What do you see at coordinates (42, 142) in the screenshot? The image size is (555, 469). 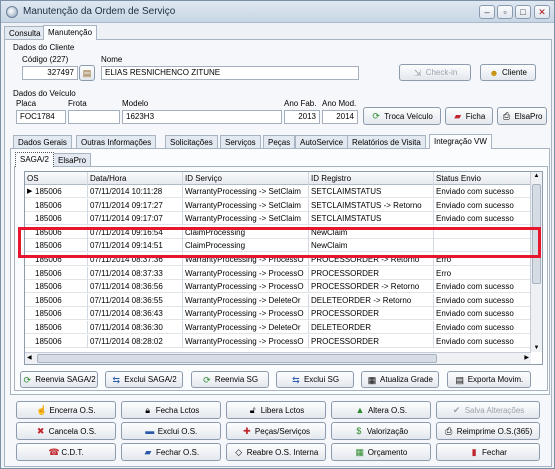 I see `tab-dados-gerais: Dados Gerais` at bounding box center [42, 142].